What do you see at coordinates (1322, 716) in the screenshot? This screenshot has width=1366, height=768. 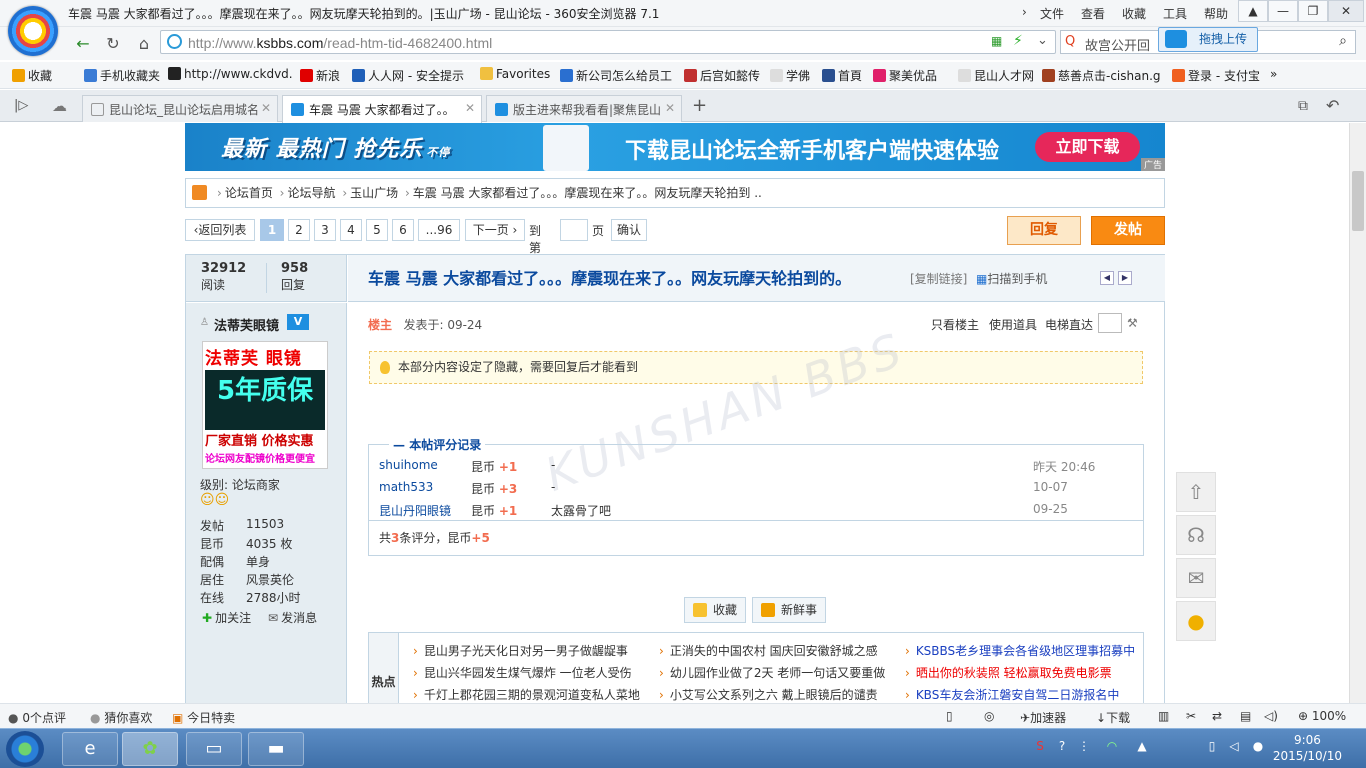 I see `zoom-level: ⊕ 100%` at bounding box center [1322, 716].